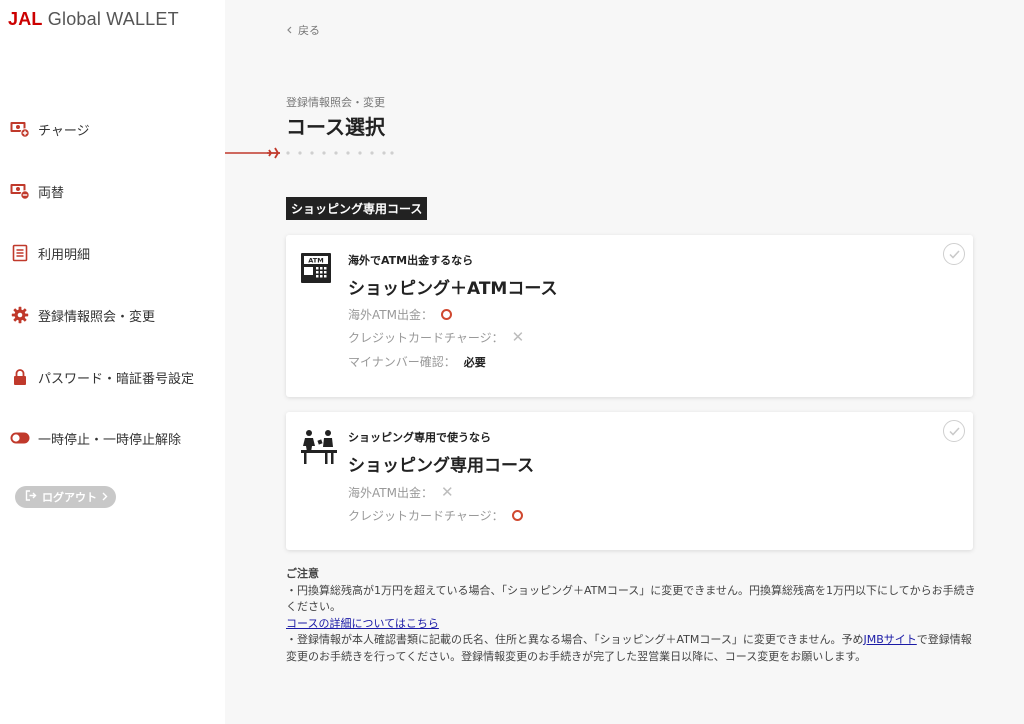  Describe the element at coordinates (97, 317) in the screenshot. I see `sidebar-item-label: 登録情報照会・変更` at that location.